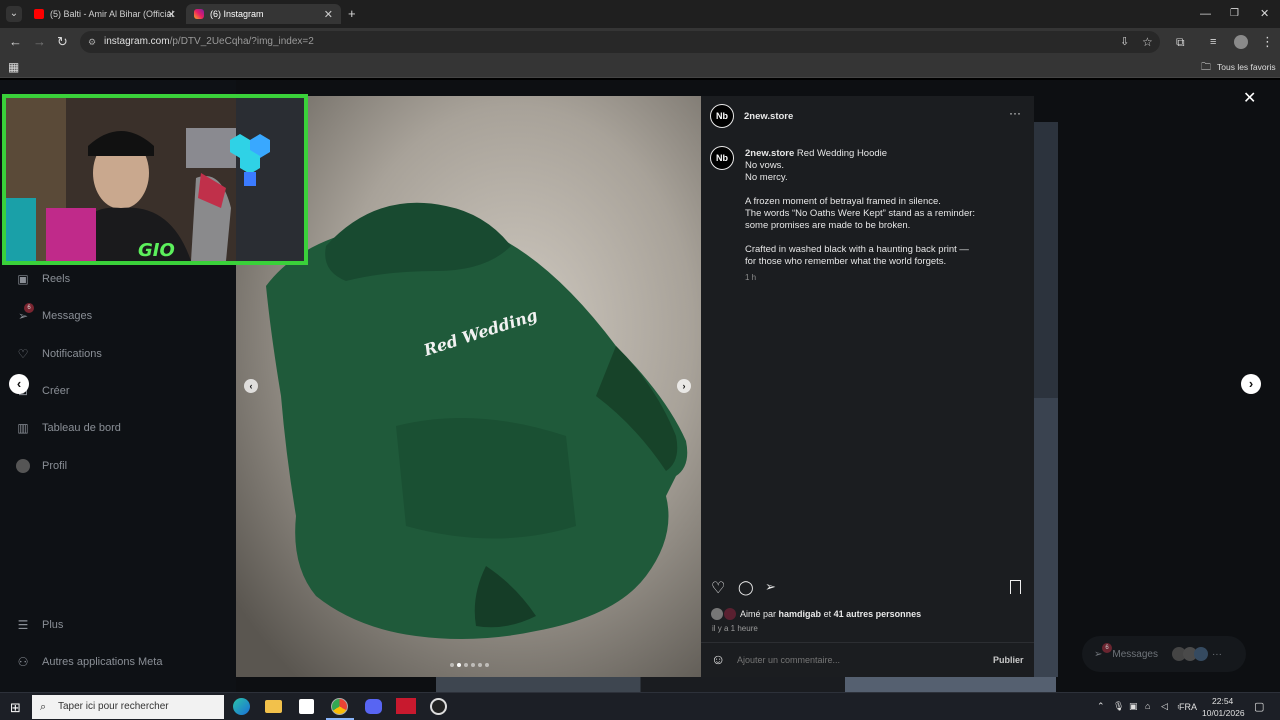 The image size is (1280, 720). I want to click on sidebar-item-meta-apps: ⚇ Autres applications Meta, so click(89, 662).